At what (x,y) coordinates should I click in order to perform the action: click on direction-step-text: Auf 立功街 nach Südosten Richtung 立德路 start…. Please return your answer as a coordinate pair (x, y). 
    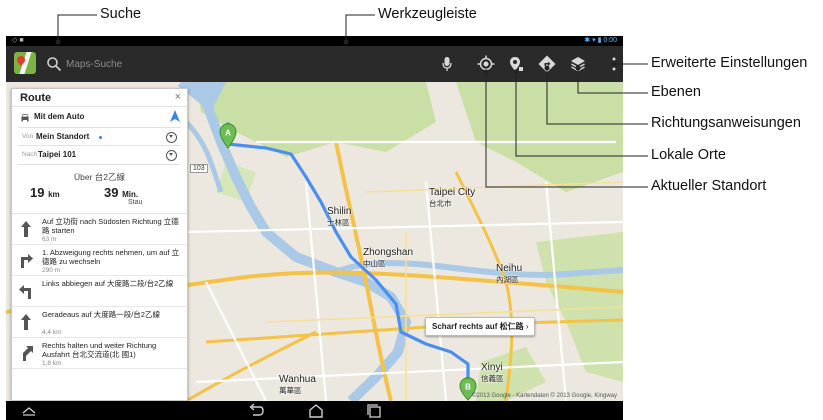
    Looking at the image, I should click on (110, 226).